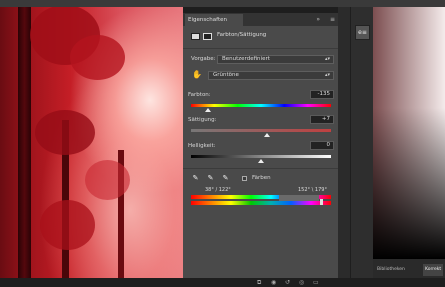  Describe the element at coordinates (332, 20) in the screenshot. I see `panel-menu-icon: ≡` at that location.